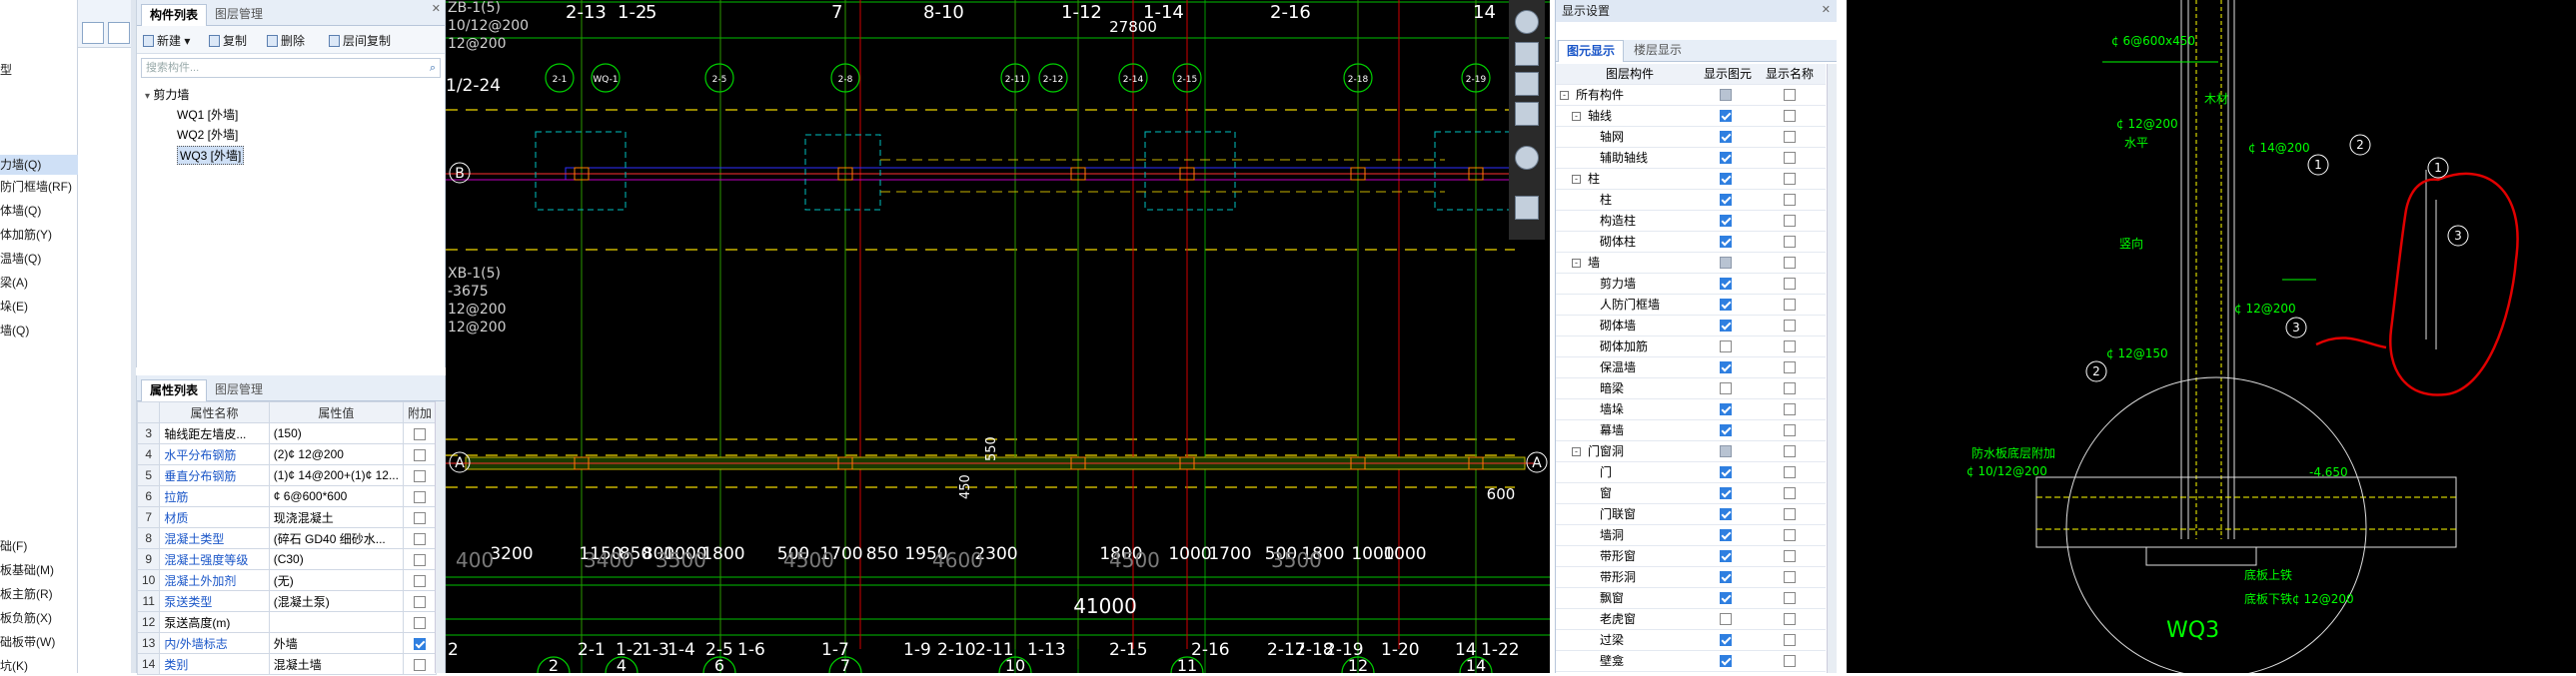 The height and width of the screenshot is (676, 2576). What do you see at coordinates (1691, 116) in the screenshot?
I see `display-row: - 轴线` at bounding box center [1691, 116].